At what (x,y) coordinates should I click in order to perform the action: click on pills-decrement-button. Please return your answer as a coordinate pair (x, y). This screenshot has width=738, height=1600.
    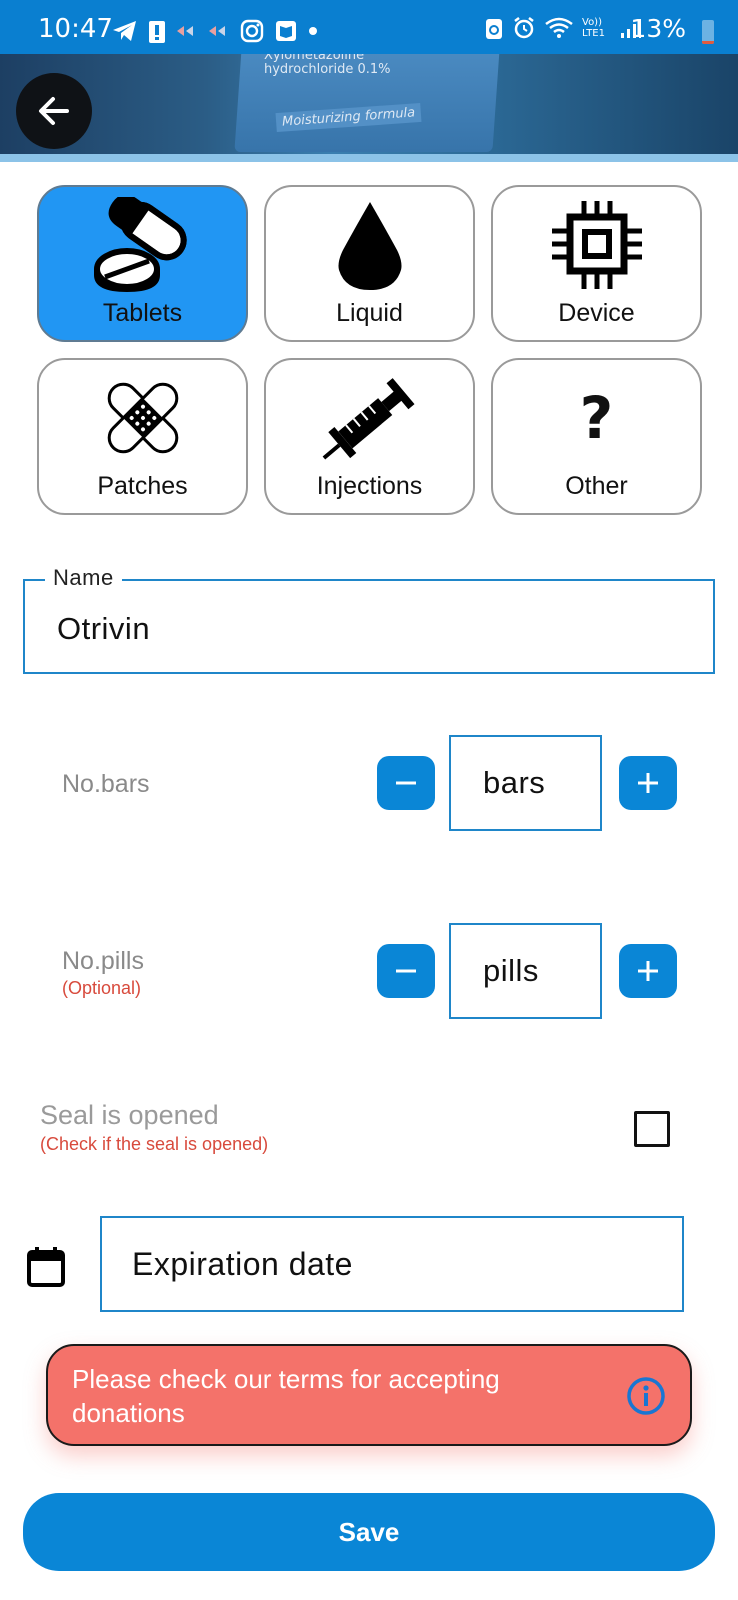
    Looking at the image, I should click on (406, 971).